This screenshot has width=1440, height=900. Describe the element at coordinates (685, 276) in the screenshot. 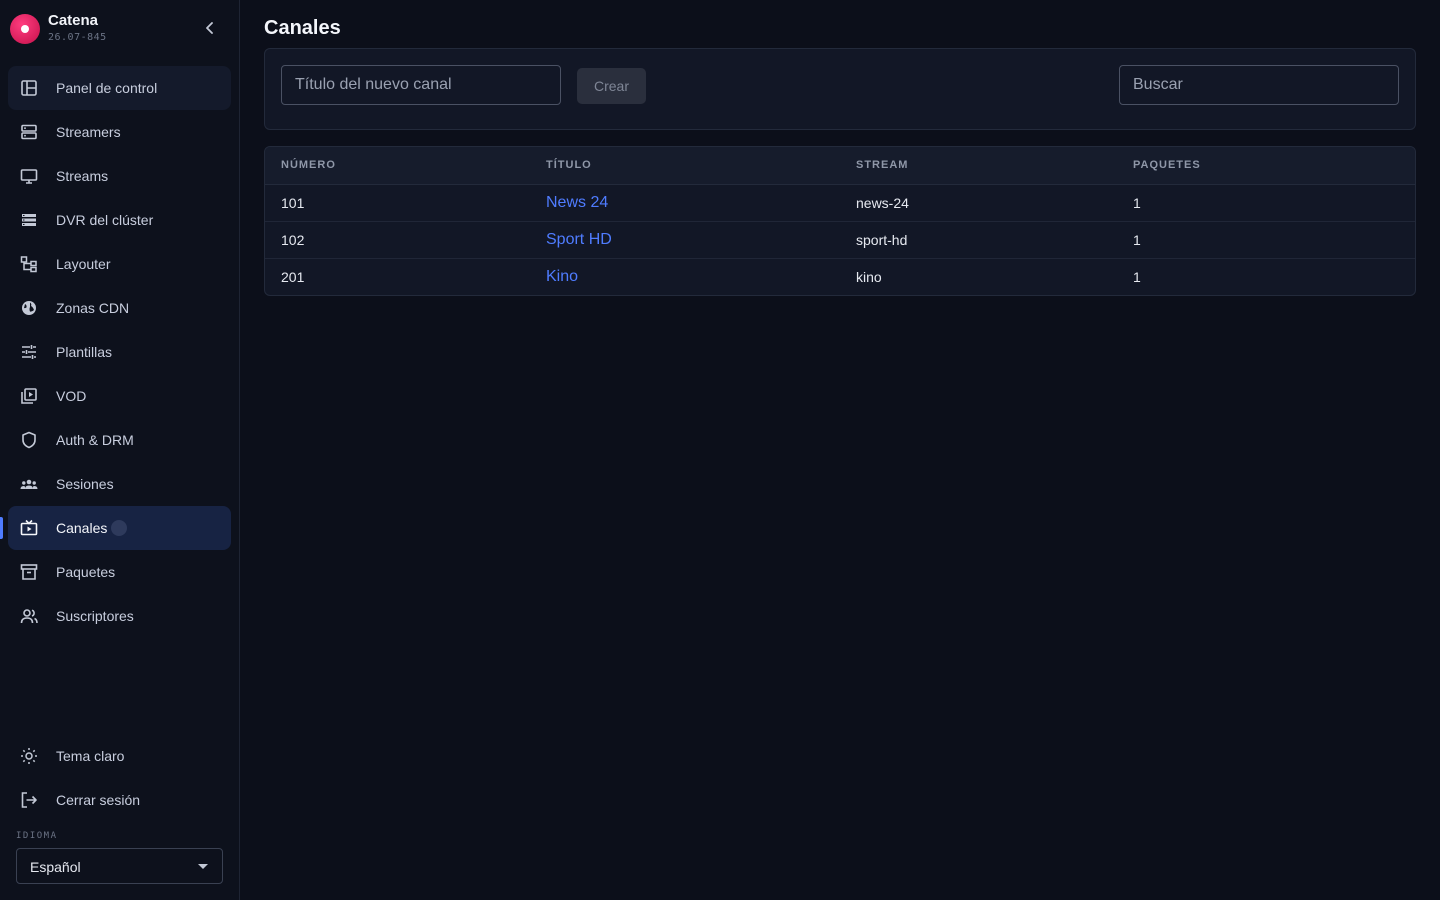

I see `cell-title: Kino` at that location.